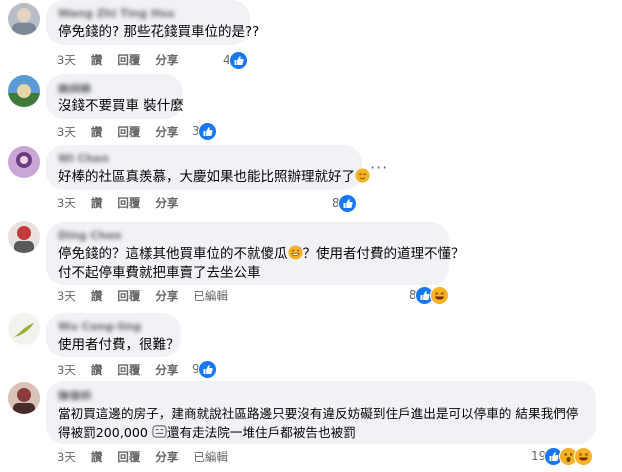  I want to click on reaction-summary: 9, so click(204, 369).